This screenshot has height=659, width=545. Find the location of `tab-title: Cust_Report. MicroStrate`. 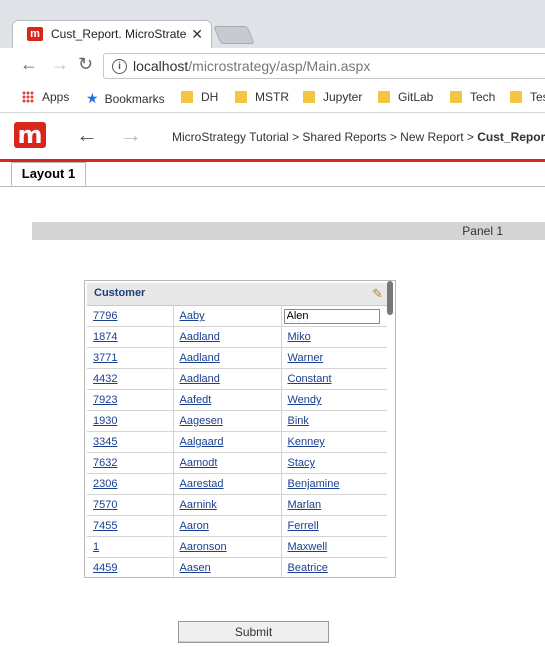

tab-title: Cust_Report. MicroStrate is located at coordinates (119, 34).